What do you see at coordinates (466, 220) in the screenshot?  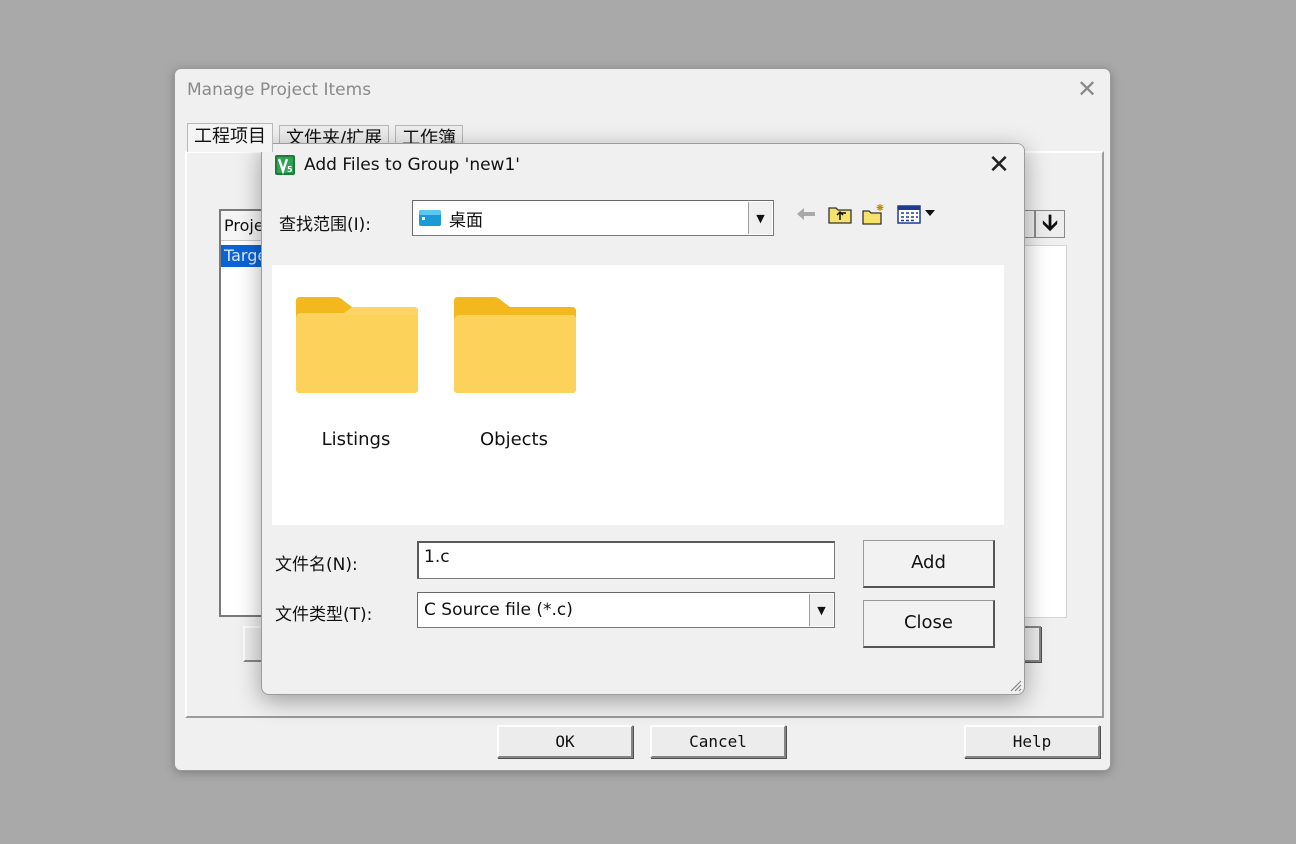 I see `look-in-value: 桌面` at bounding box center [466, 220].